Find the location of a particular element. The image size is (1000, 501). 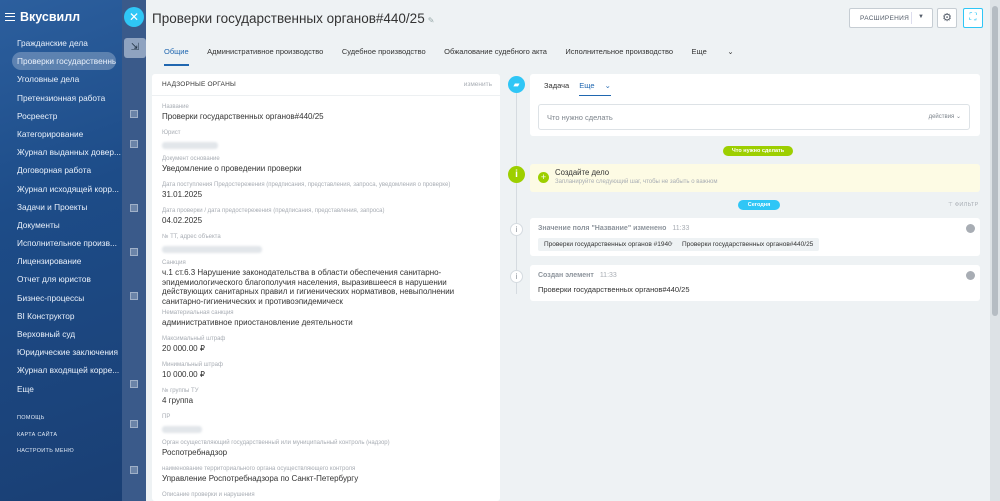

sidebar-item: Документы is located at coordinates (61, 225).